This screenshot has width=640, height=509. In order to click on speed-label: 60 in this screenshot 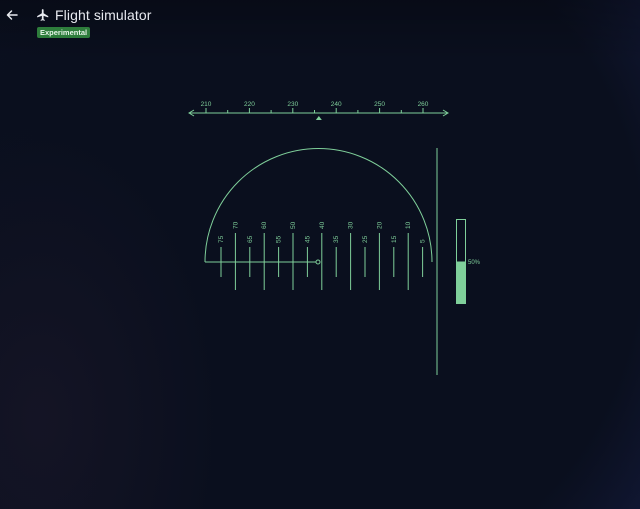, I will do `click(264, 225)`.